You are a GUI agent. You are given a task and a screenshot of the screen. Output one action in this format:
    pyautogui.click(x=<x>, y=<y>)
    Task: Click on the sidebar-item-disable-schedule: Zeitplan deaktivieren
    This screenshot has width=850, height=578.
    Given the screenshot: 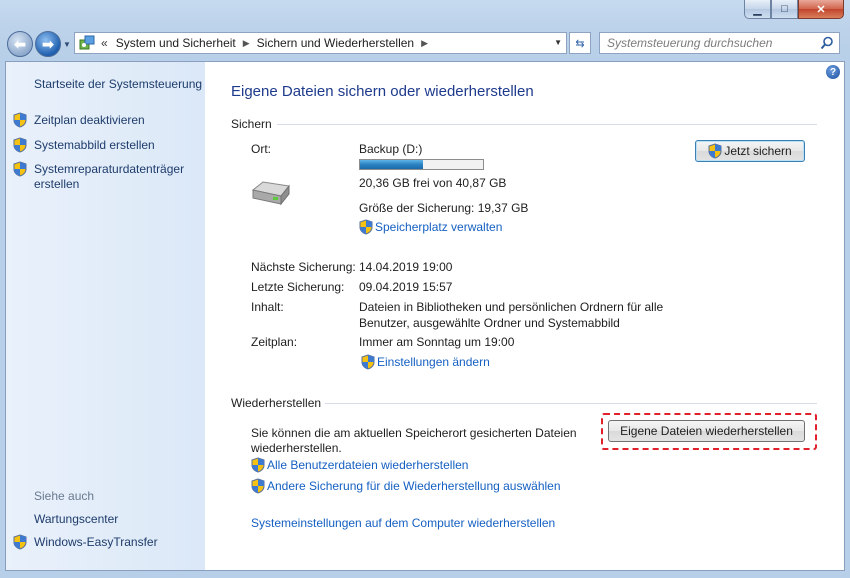 What is the action you would take?
    pyautogui.click(x=89, y=120)
    